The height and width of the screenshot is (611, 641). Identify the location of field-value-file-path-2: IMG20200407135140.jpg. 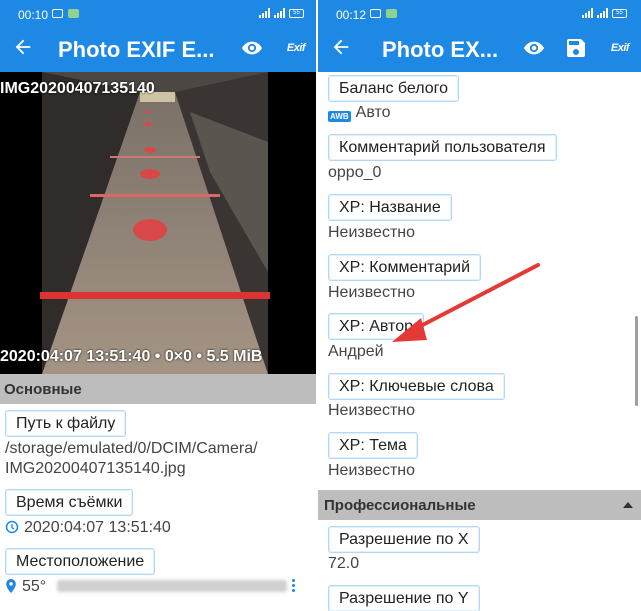
(95, 469).